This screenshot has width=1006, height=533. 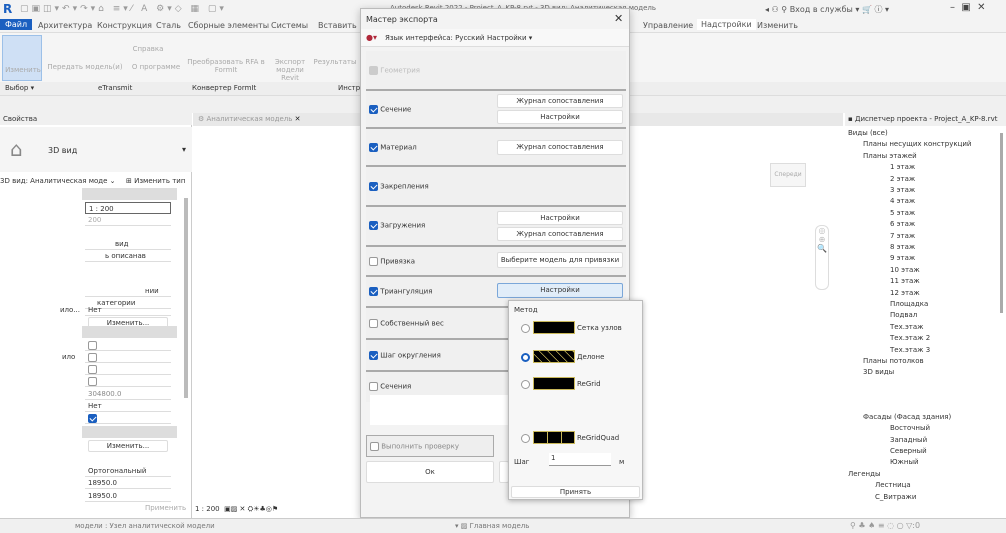 I want to click on sign-in-button: ◂ ⚇ ⚲ Вход в службы ▾ 🛒 ⓘ ▾, so click(x=827, y=9).